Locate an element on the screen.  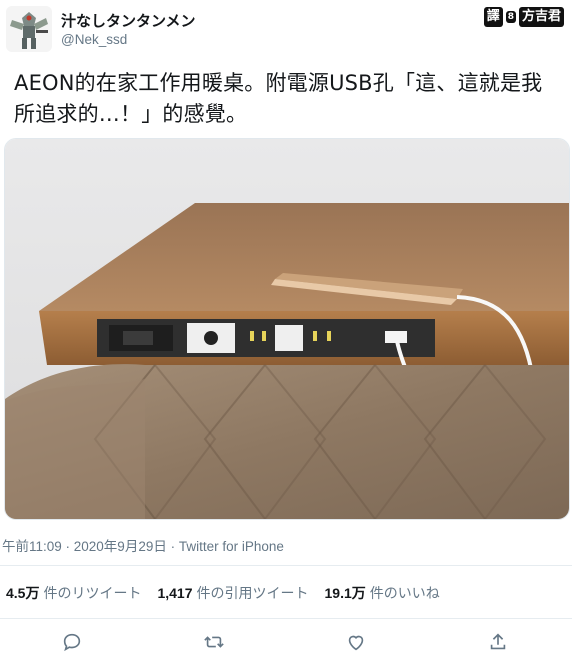
likes-stat: 19.1万 件のいいね is located at coordinates (382, 593).